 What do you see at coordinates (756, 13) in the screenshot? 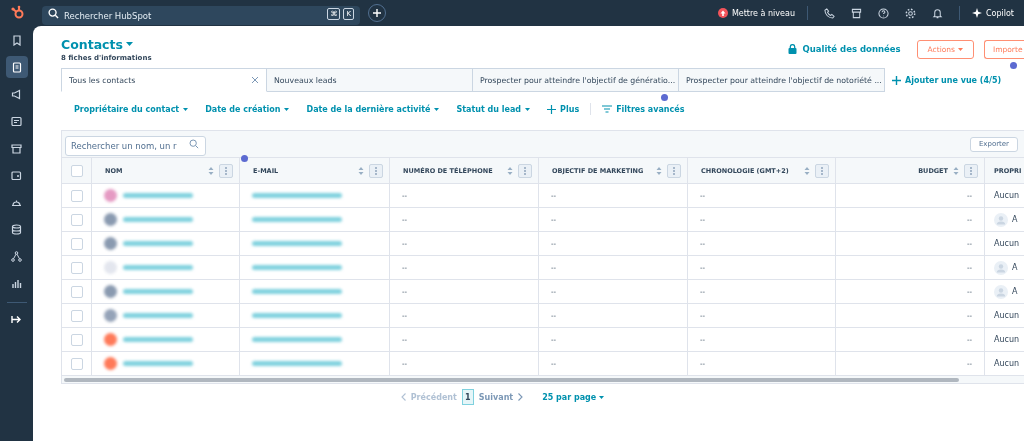
I see `upgrade-button: Mettre à niveau` at bounding box center [756, 13].